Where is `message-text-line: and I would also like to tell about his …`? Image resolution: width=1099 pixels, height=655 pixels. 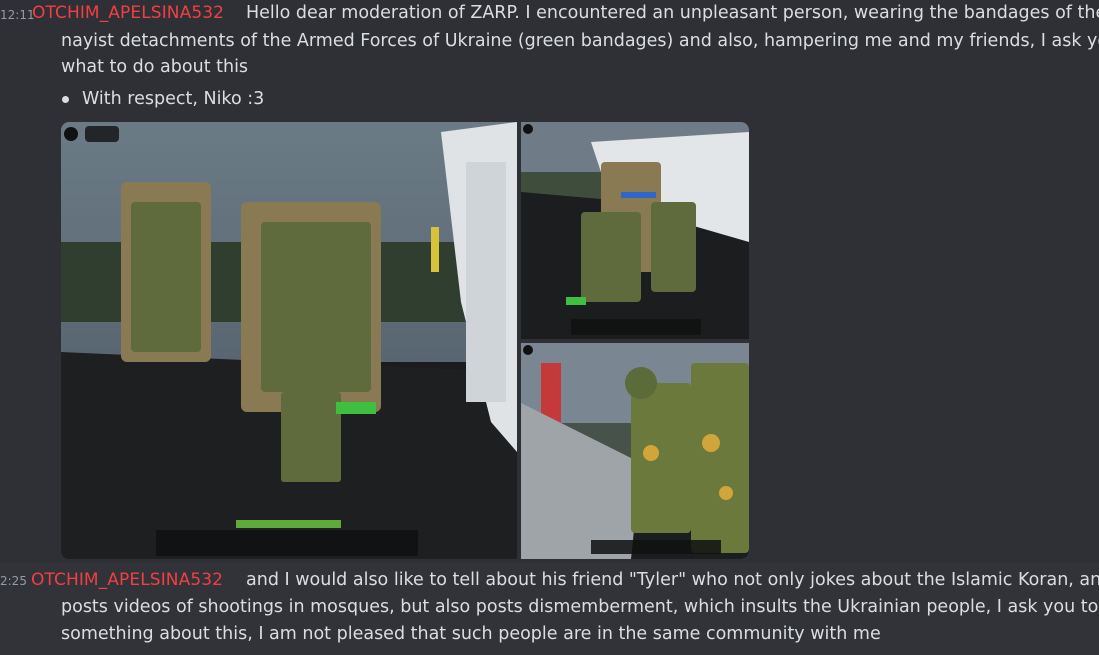 message-text-line: and I would also like to tell about his … is located at coordinates (672, 580).